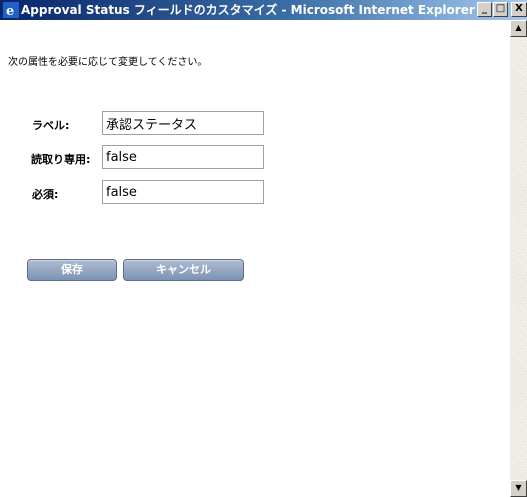 The width and height of the screenshot is (527, 497). I want to click on label-field-label: ラベル:, so click(51, 125).